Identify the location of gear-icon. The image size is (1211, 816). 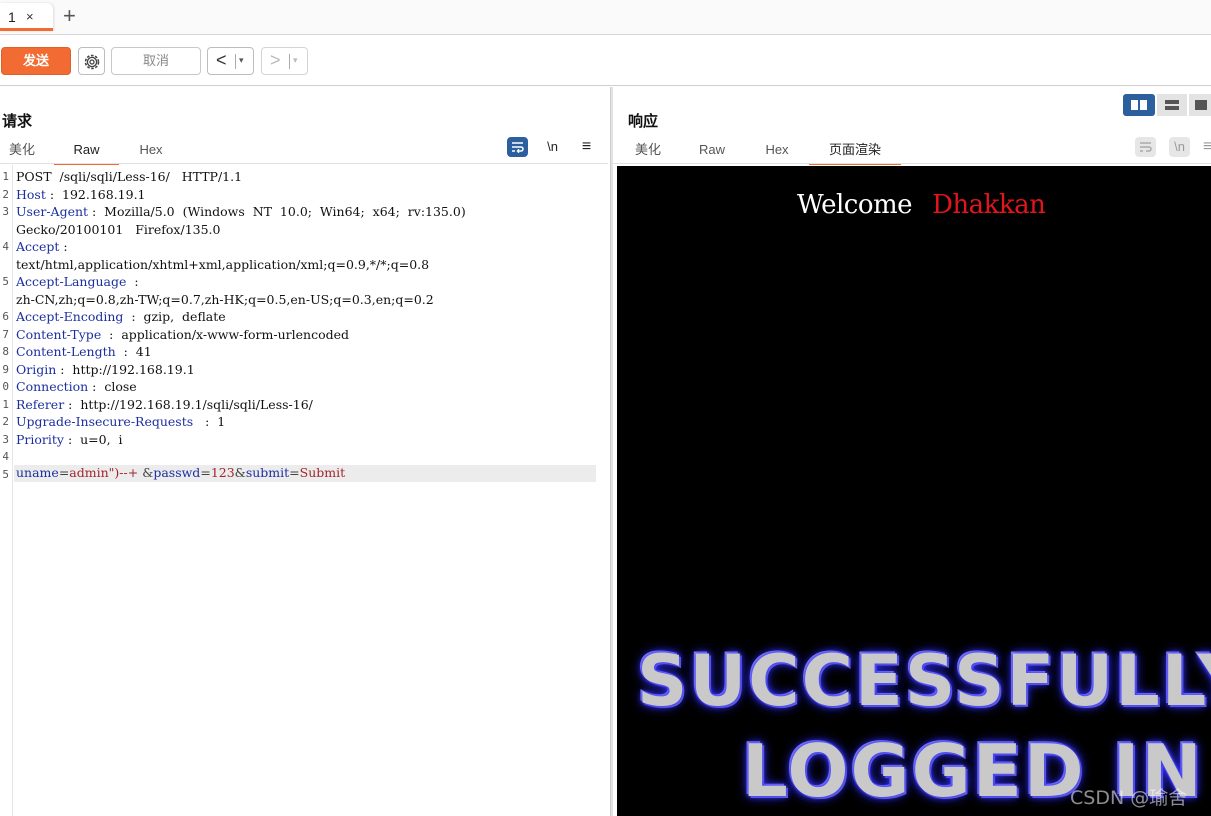
(92, 62).